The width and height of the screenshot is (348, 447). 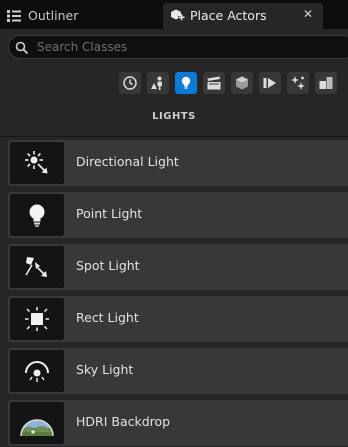 What do you see at coordinates (187, 47) in the screenshot?
I see `search-input` at bounding box center [187, 47].